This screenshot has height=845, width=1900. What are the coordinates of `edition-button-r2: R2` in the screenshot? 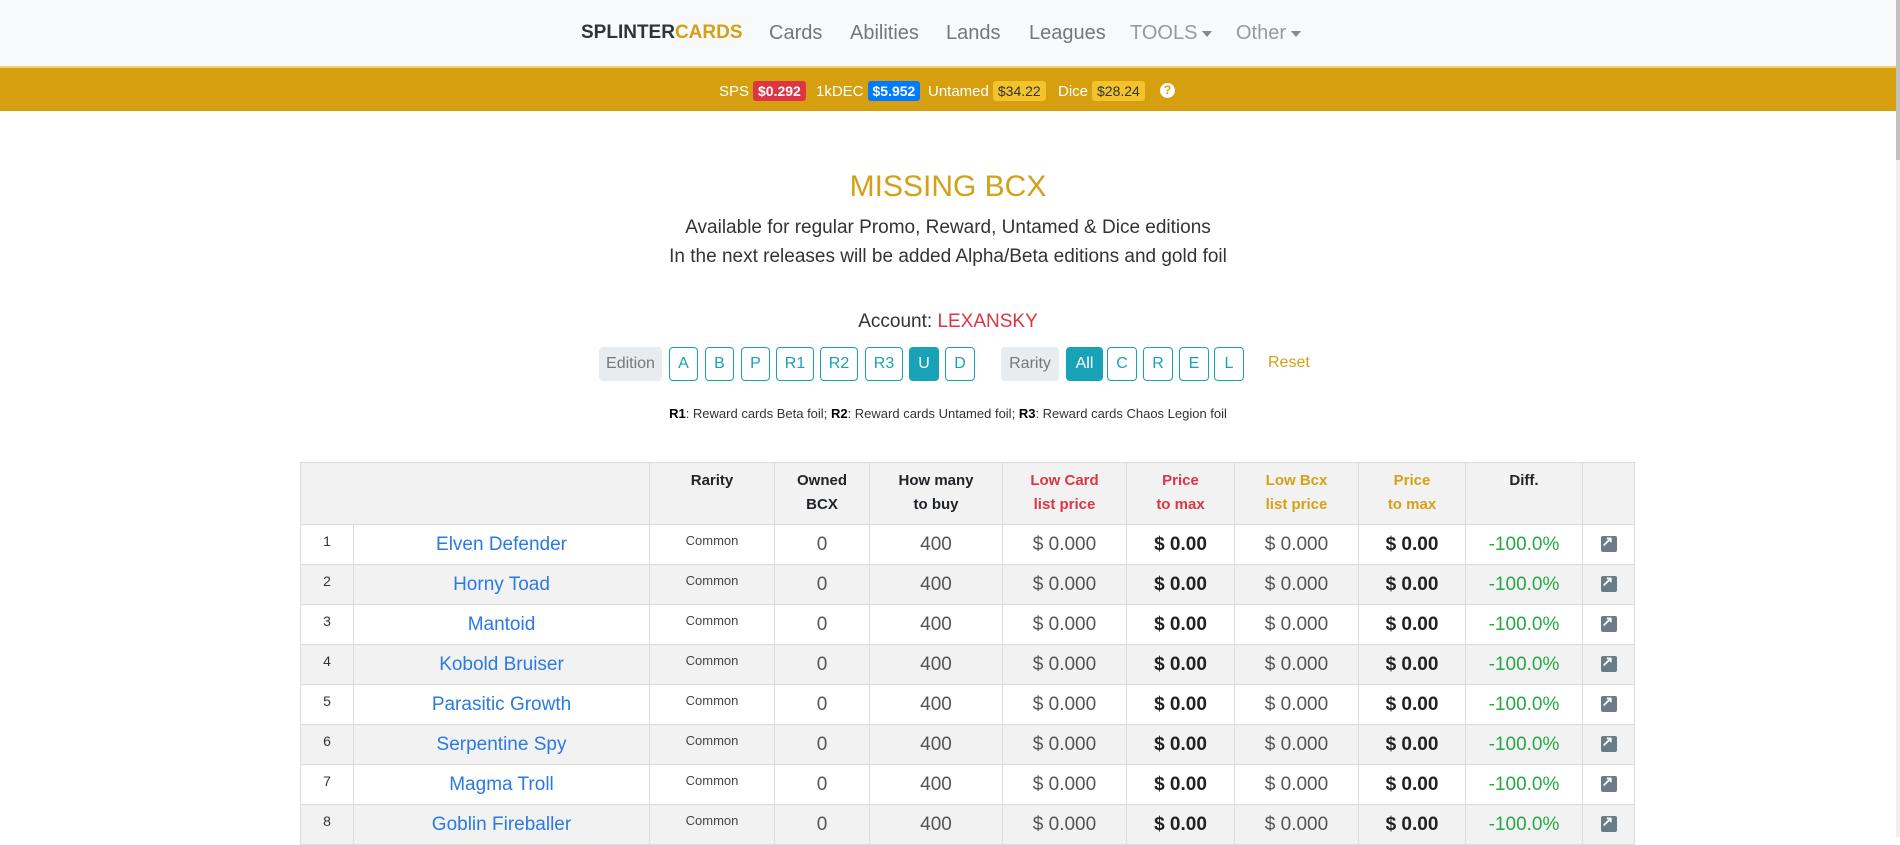 It's located at (839, 364).